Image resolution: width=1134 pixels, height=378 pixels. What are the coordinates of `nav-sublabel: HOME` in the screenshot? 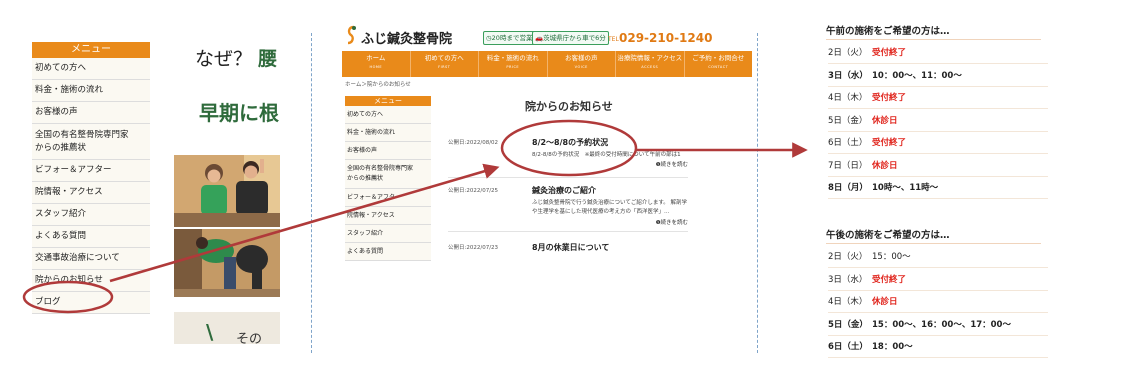 It's located at (376, 67).